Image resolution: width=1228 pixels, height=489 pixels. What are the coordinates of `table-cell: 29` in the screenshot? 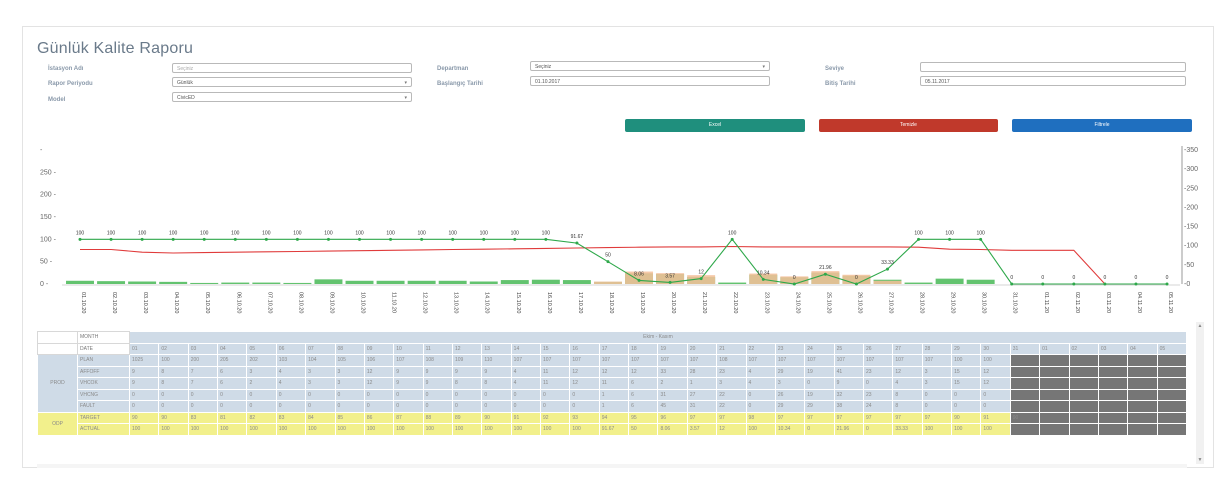 It's located at (790, 406).